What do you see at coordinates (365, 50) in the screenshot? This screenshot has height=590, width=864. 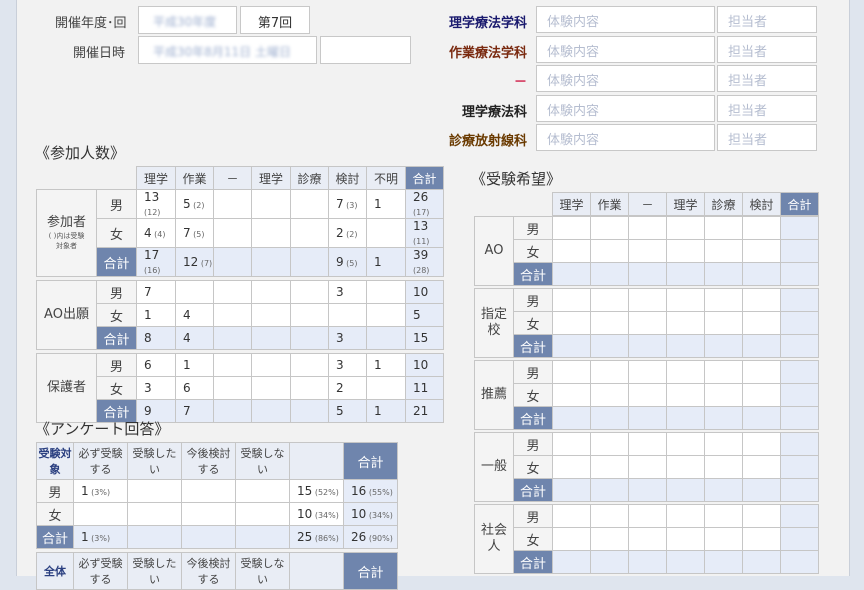 I see `time-field` at bounding box center [365, 50].